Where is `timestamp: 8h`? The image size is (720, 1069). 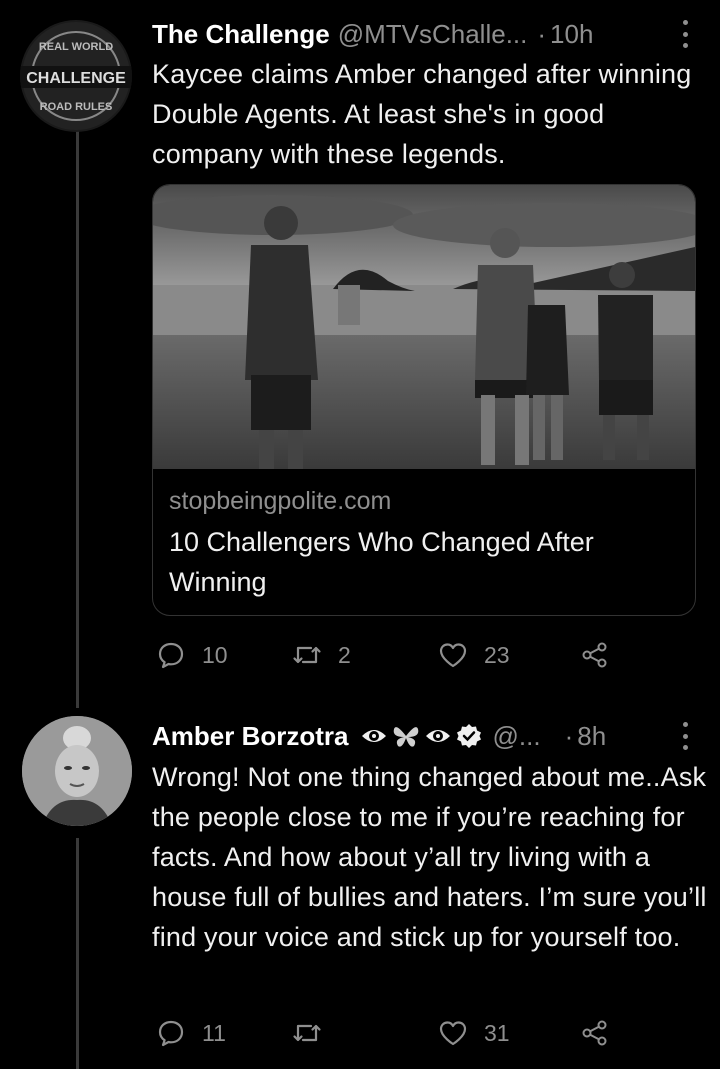 timestamp: 8h is located at coordinates (591, 736).